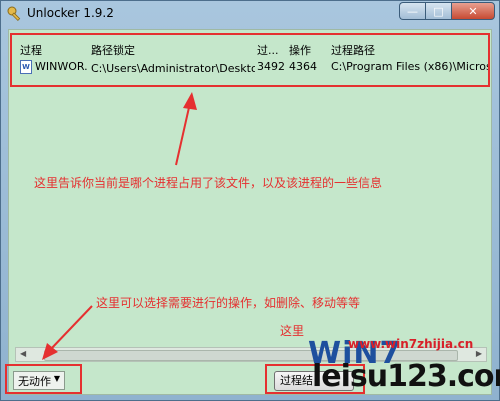 Image resolution: width=500 pixels, height=401 pixels. I want to click on arrow-up-icon, so click(190, 101).